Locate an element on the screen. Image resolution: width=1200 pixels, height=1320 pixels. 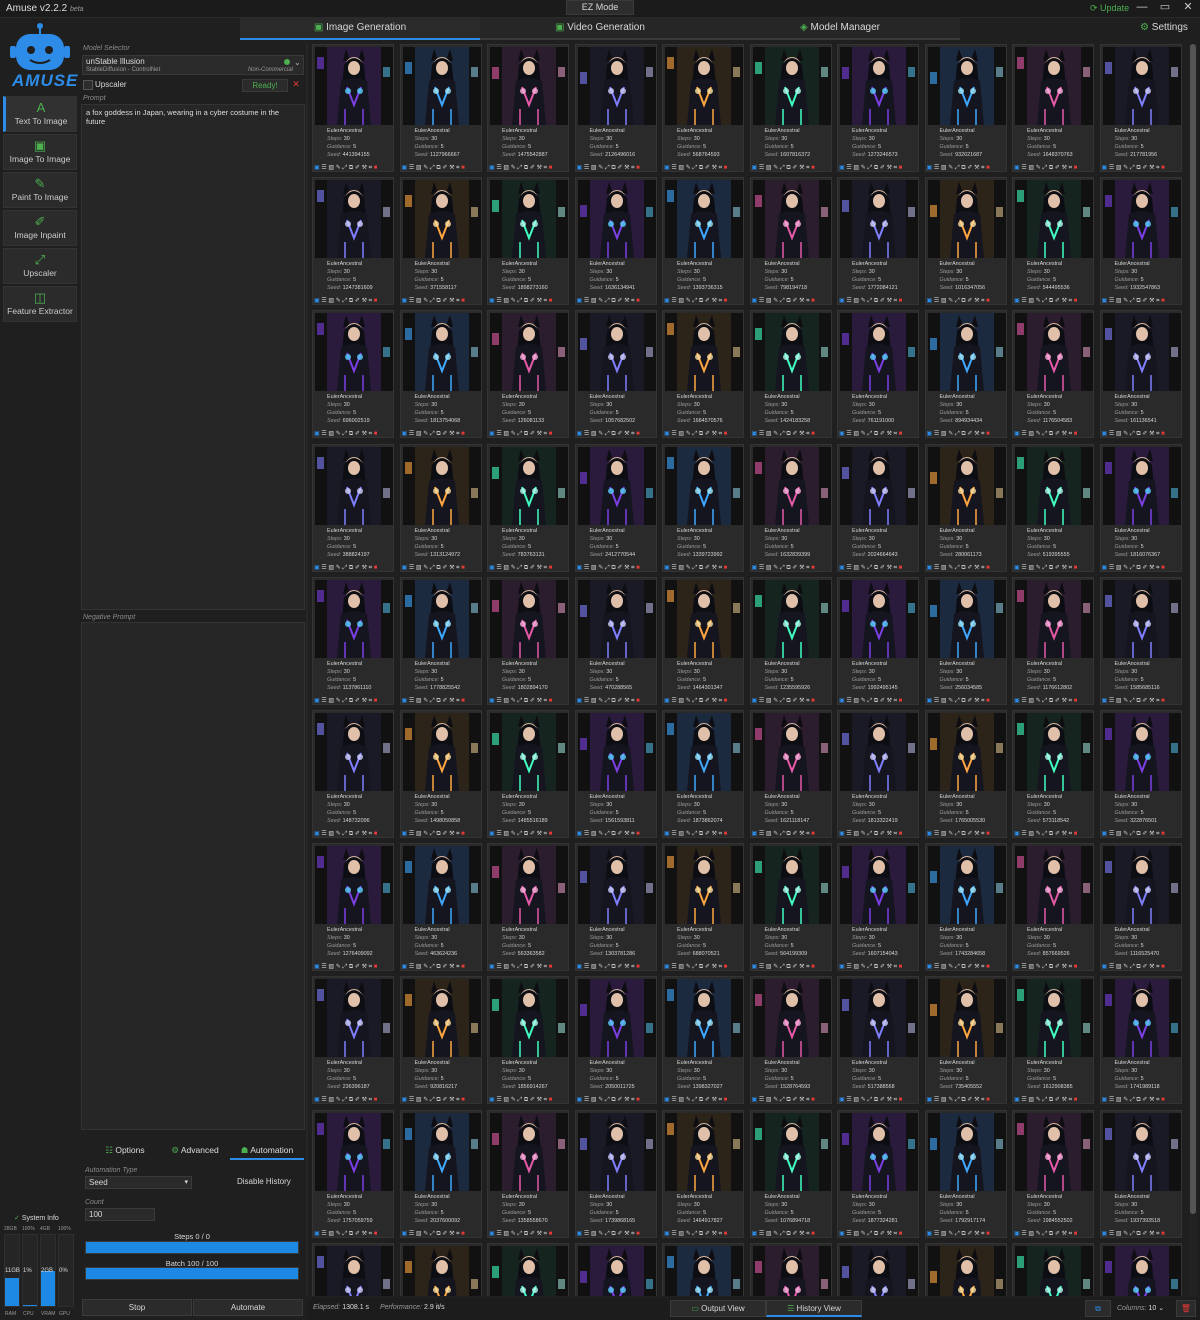
panel-splitter is located at coordinates (307, 670).